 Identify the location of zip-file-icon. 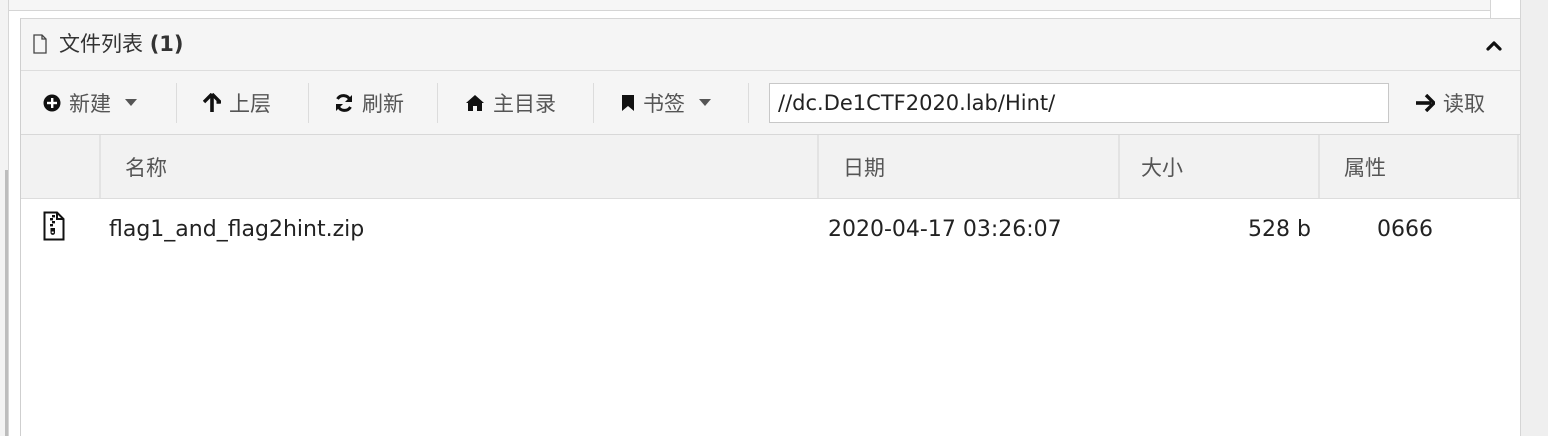
(54, 226).